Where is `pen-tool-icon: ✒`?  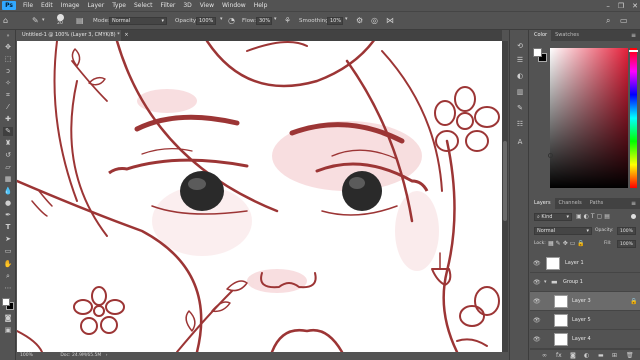
pen-tool-icon: ✒ is located at coordinates (8, 215).